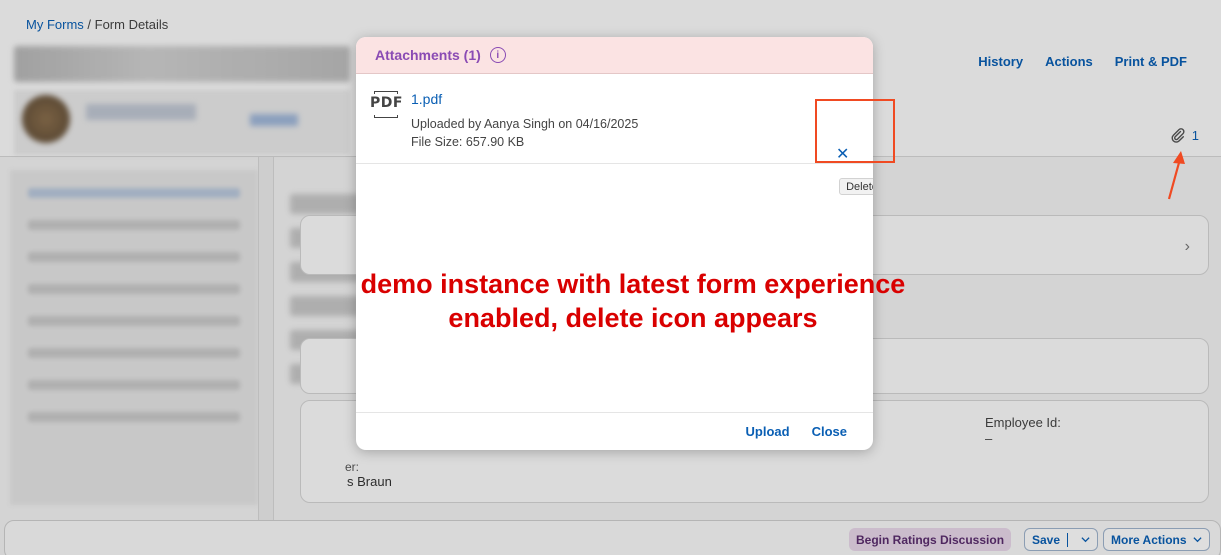  I want to click on delete-tooltip: Delete, so click(856, 186).